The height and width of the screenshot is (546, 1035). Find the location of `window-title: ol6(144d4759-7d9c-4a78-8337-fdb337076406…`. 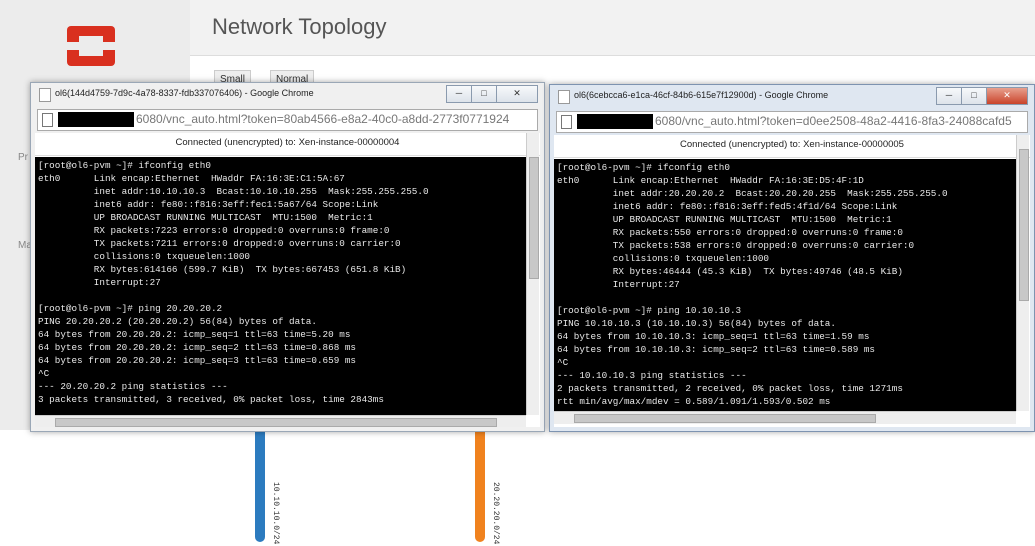

window-title: ol6(144d4759-7d9c-4a78-8337-fdb337076406… is located at coordinates (184, 93).